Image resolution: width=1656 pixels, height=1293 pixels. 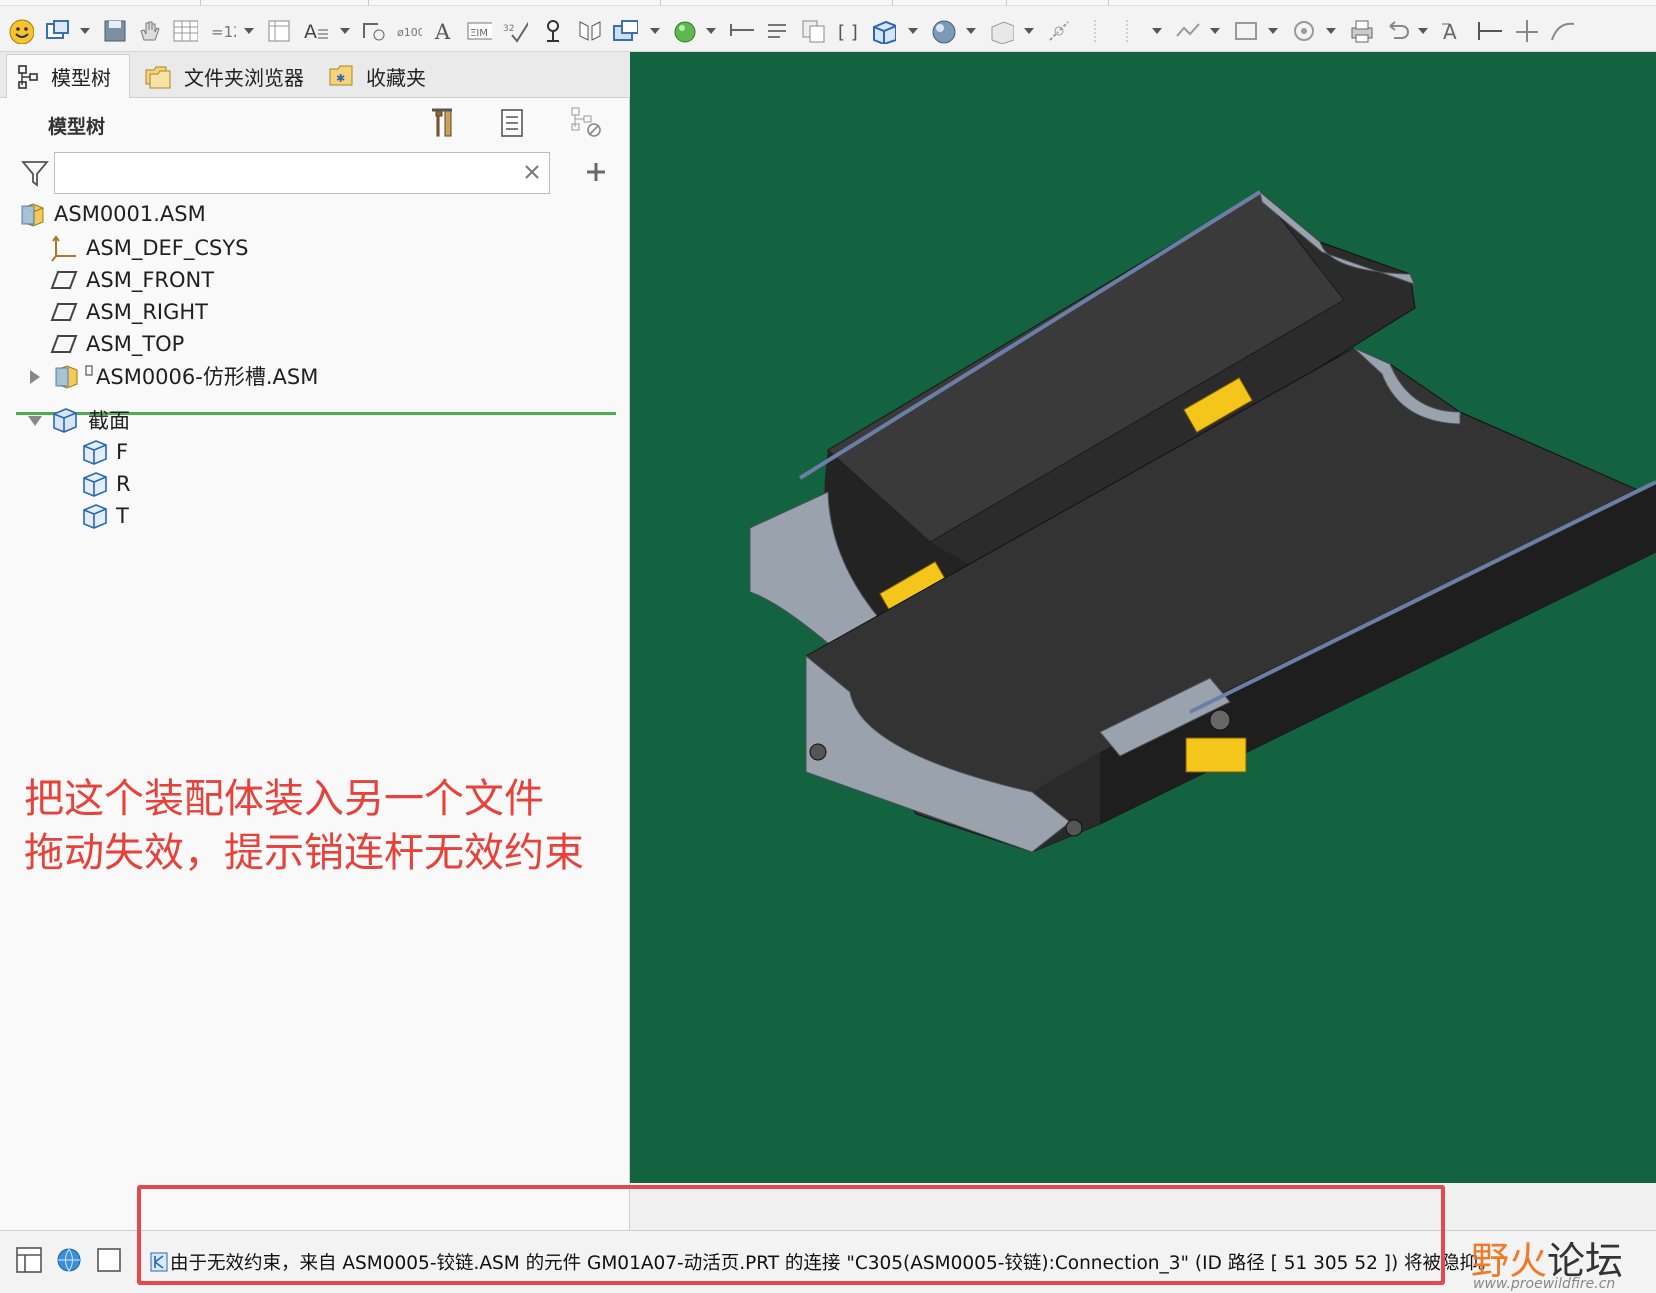 I want to click on settings-list-icon, so click(x=513, y=123).